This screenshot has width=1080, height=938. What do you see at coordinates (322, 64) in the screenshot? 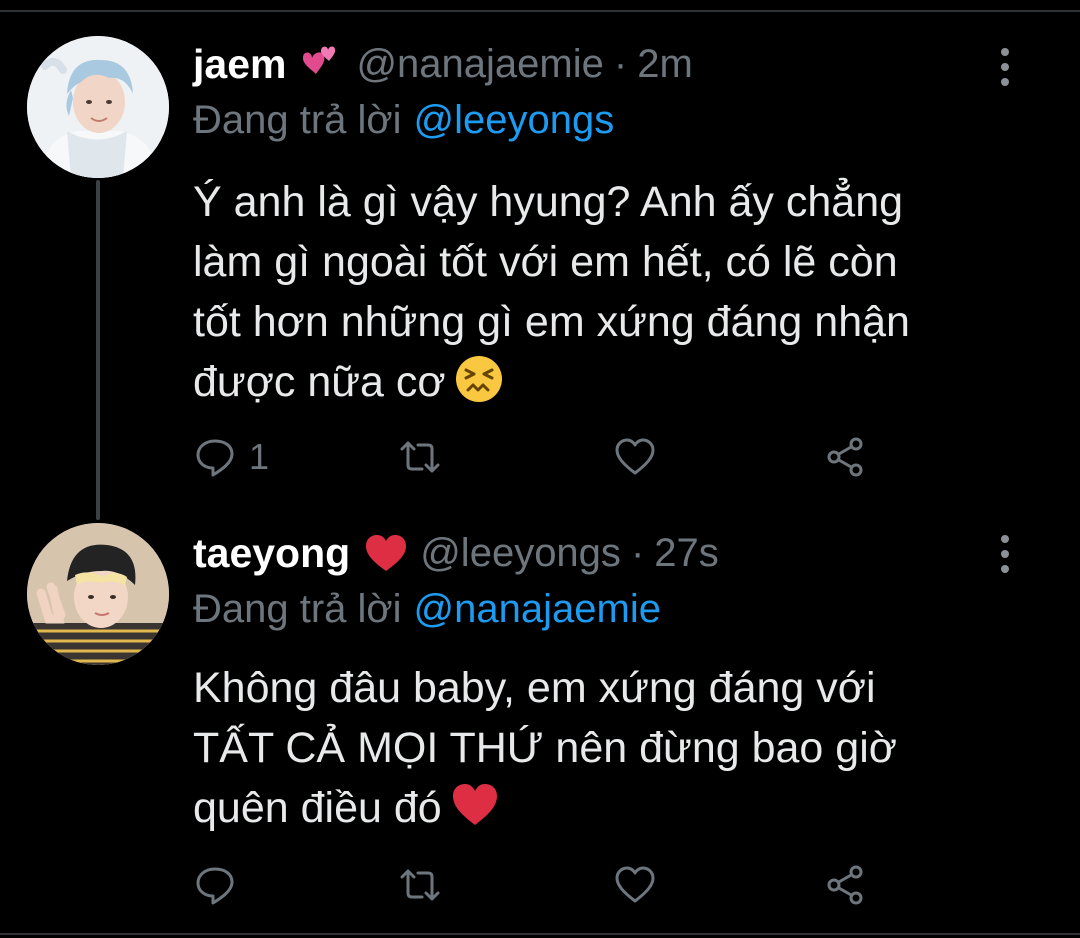
I see `two-hearts-emoji` at bounding box center [322, 64].